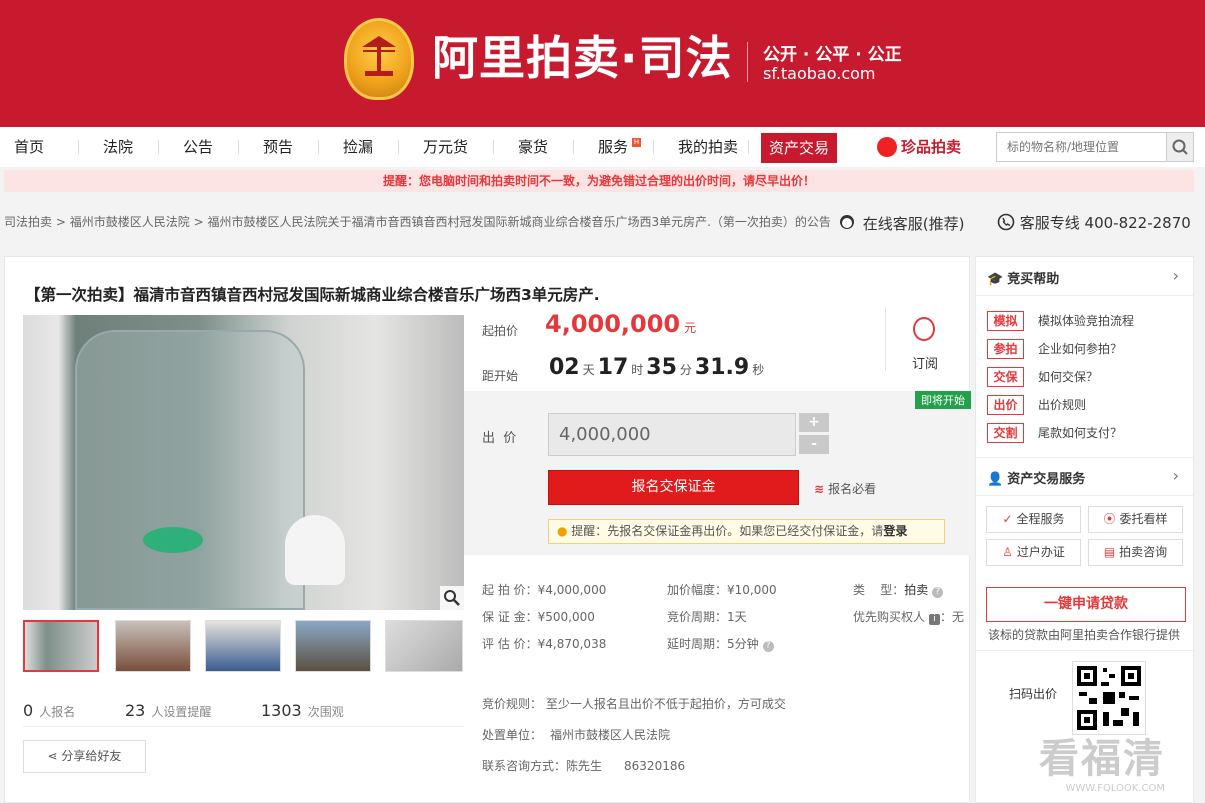 The image size is (1205, 803). I want to click on countdown-hours: 17, so click(613, 367).